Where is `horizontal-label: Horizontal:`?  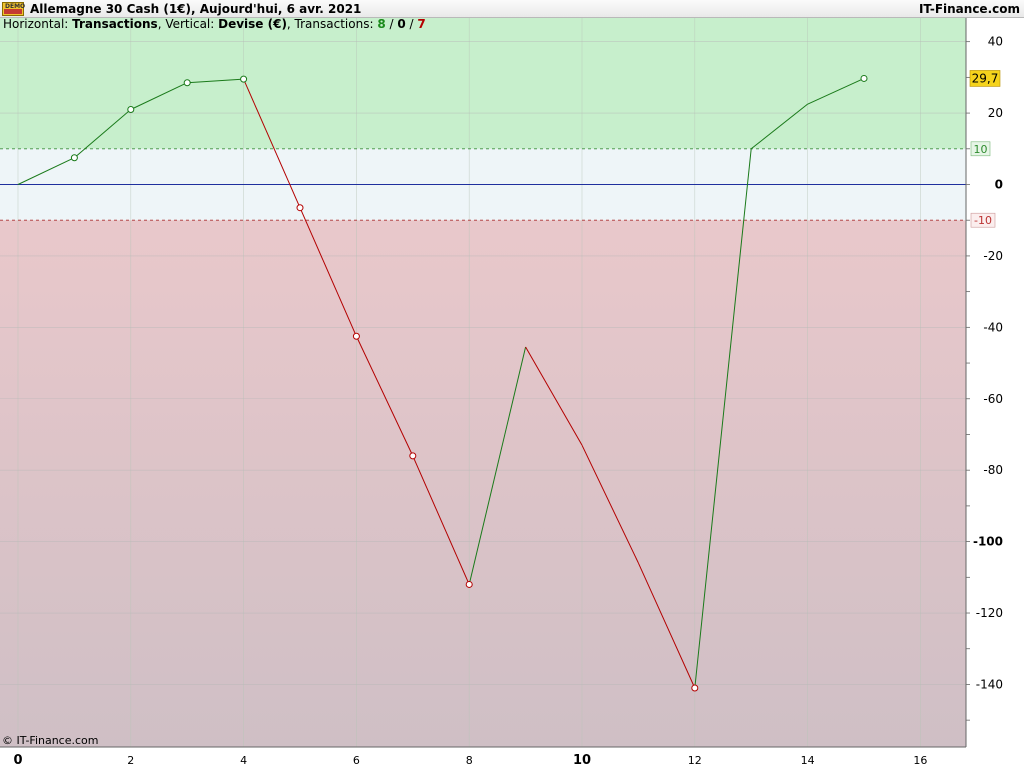
horizontal-label: Horizontal: is located at coordinates (38, 24).